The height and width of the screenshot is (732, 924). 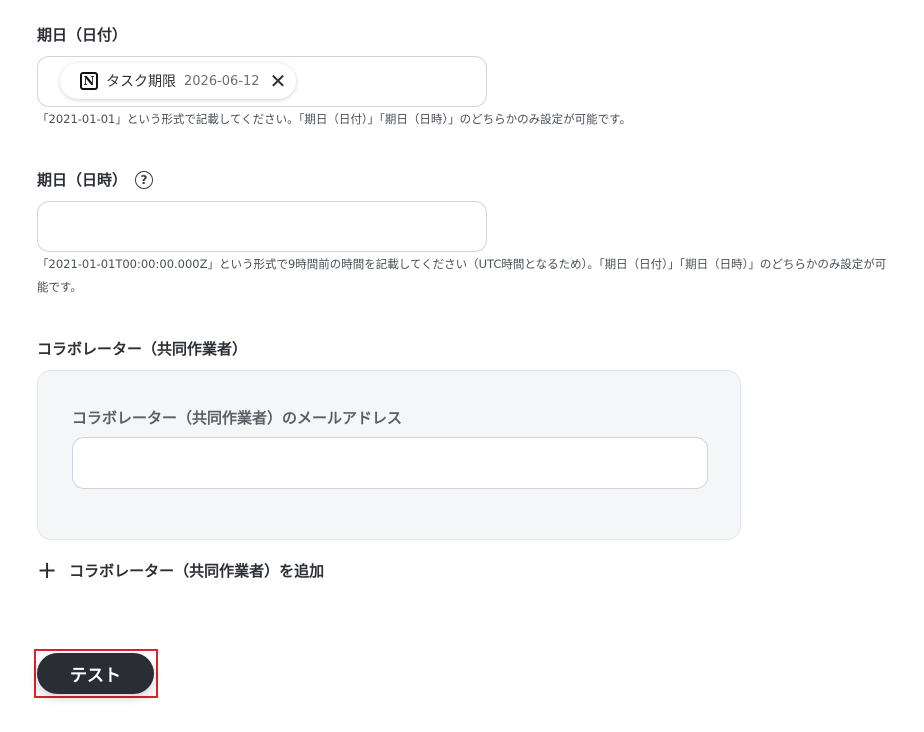 I want to click on add-collaborator-button: + コラボレーター（共同作業者）を追加, so click(x=180, y=570).